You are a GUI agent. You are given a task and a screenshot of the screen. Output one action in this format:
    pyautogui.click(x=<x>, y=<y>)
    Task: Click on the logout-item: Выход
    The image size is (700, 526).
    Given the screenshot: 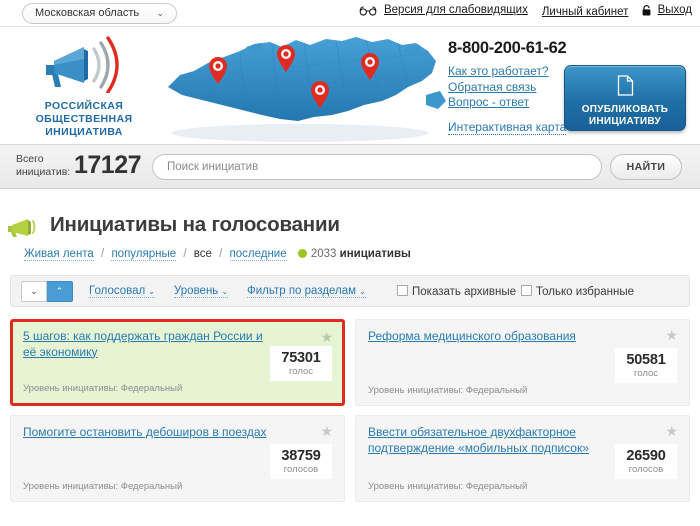 What is the action you would take?
    pyautogui.click(x=667, y=11)
    